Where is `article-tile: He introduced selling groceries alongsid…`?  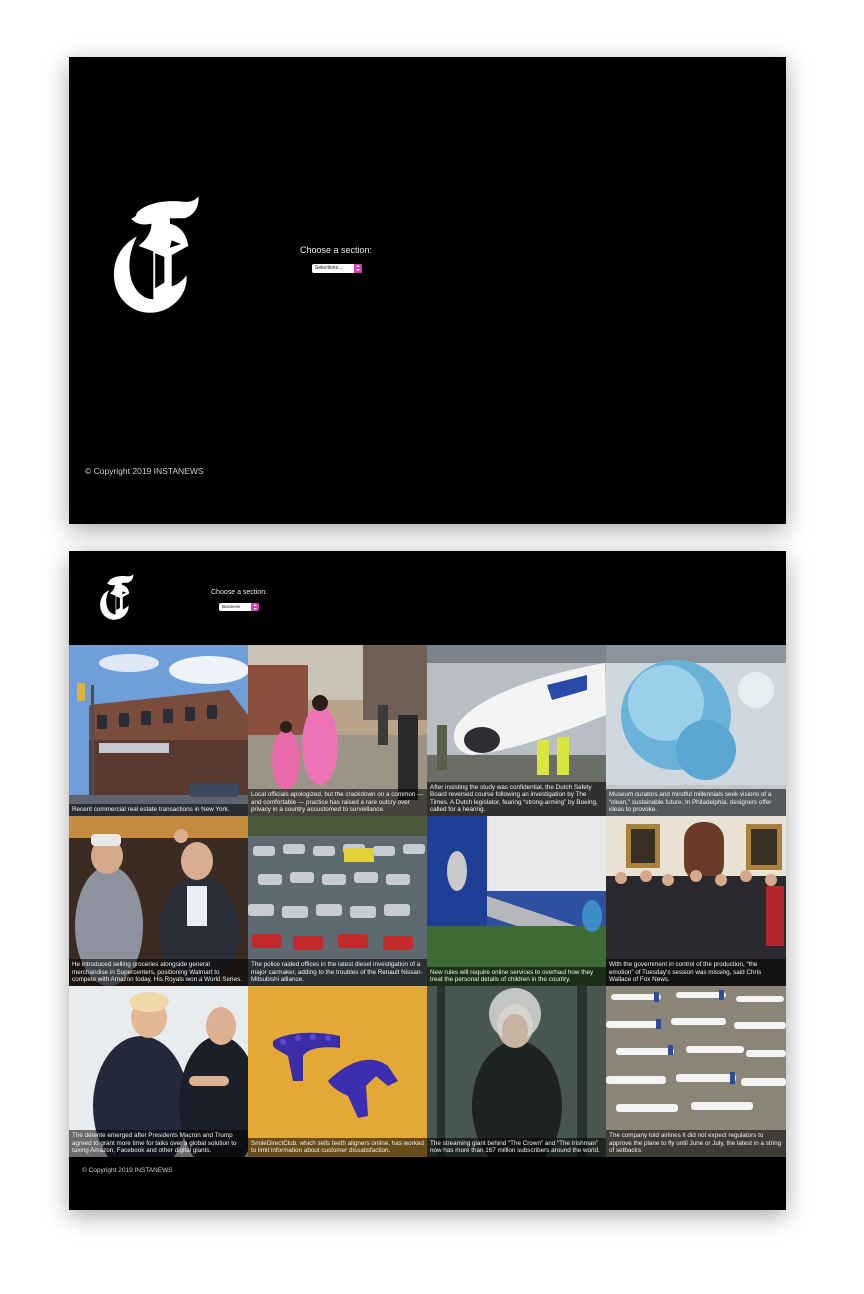 article-tile: He introduced selling groceries alongsid… is located at coordinates (158, 901).